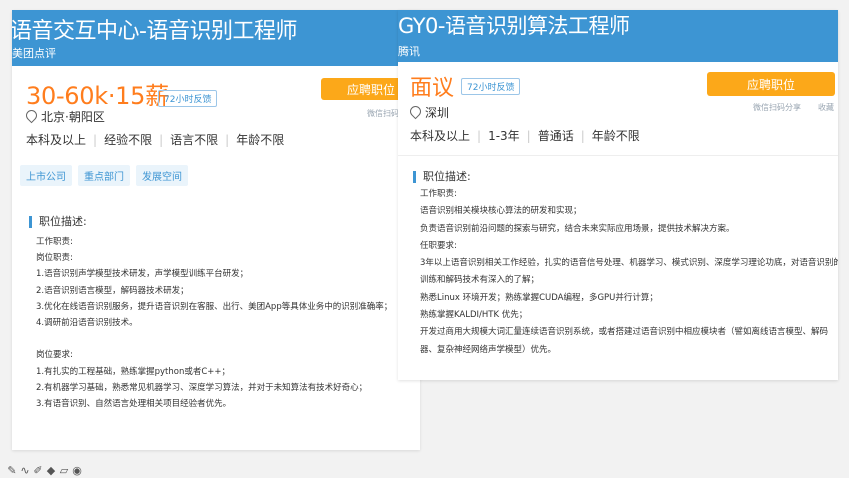 The image size is (849, 478). I want to click on desc-line: 岗位要求:, so click(54, 355).